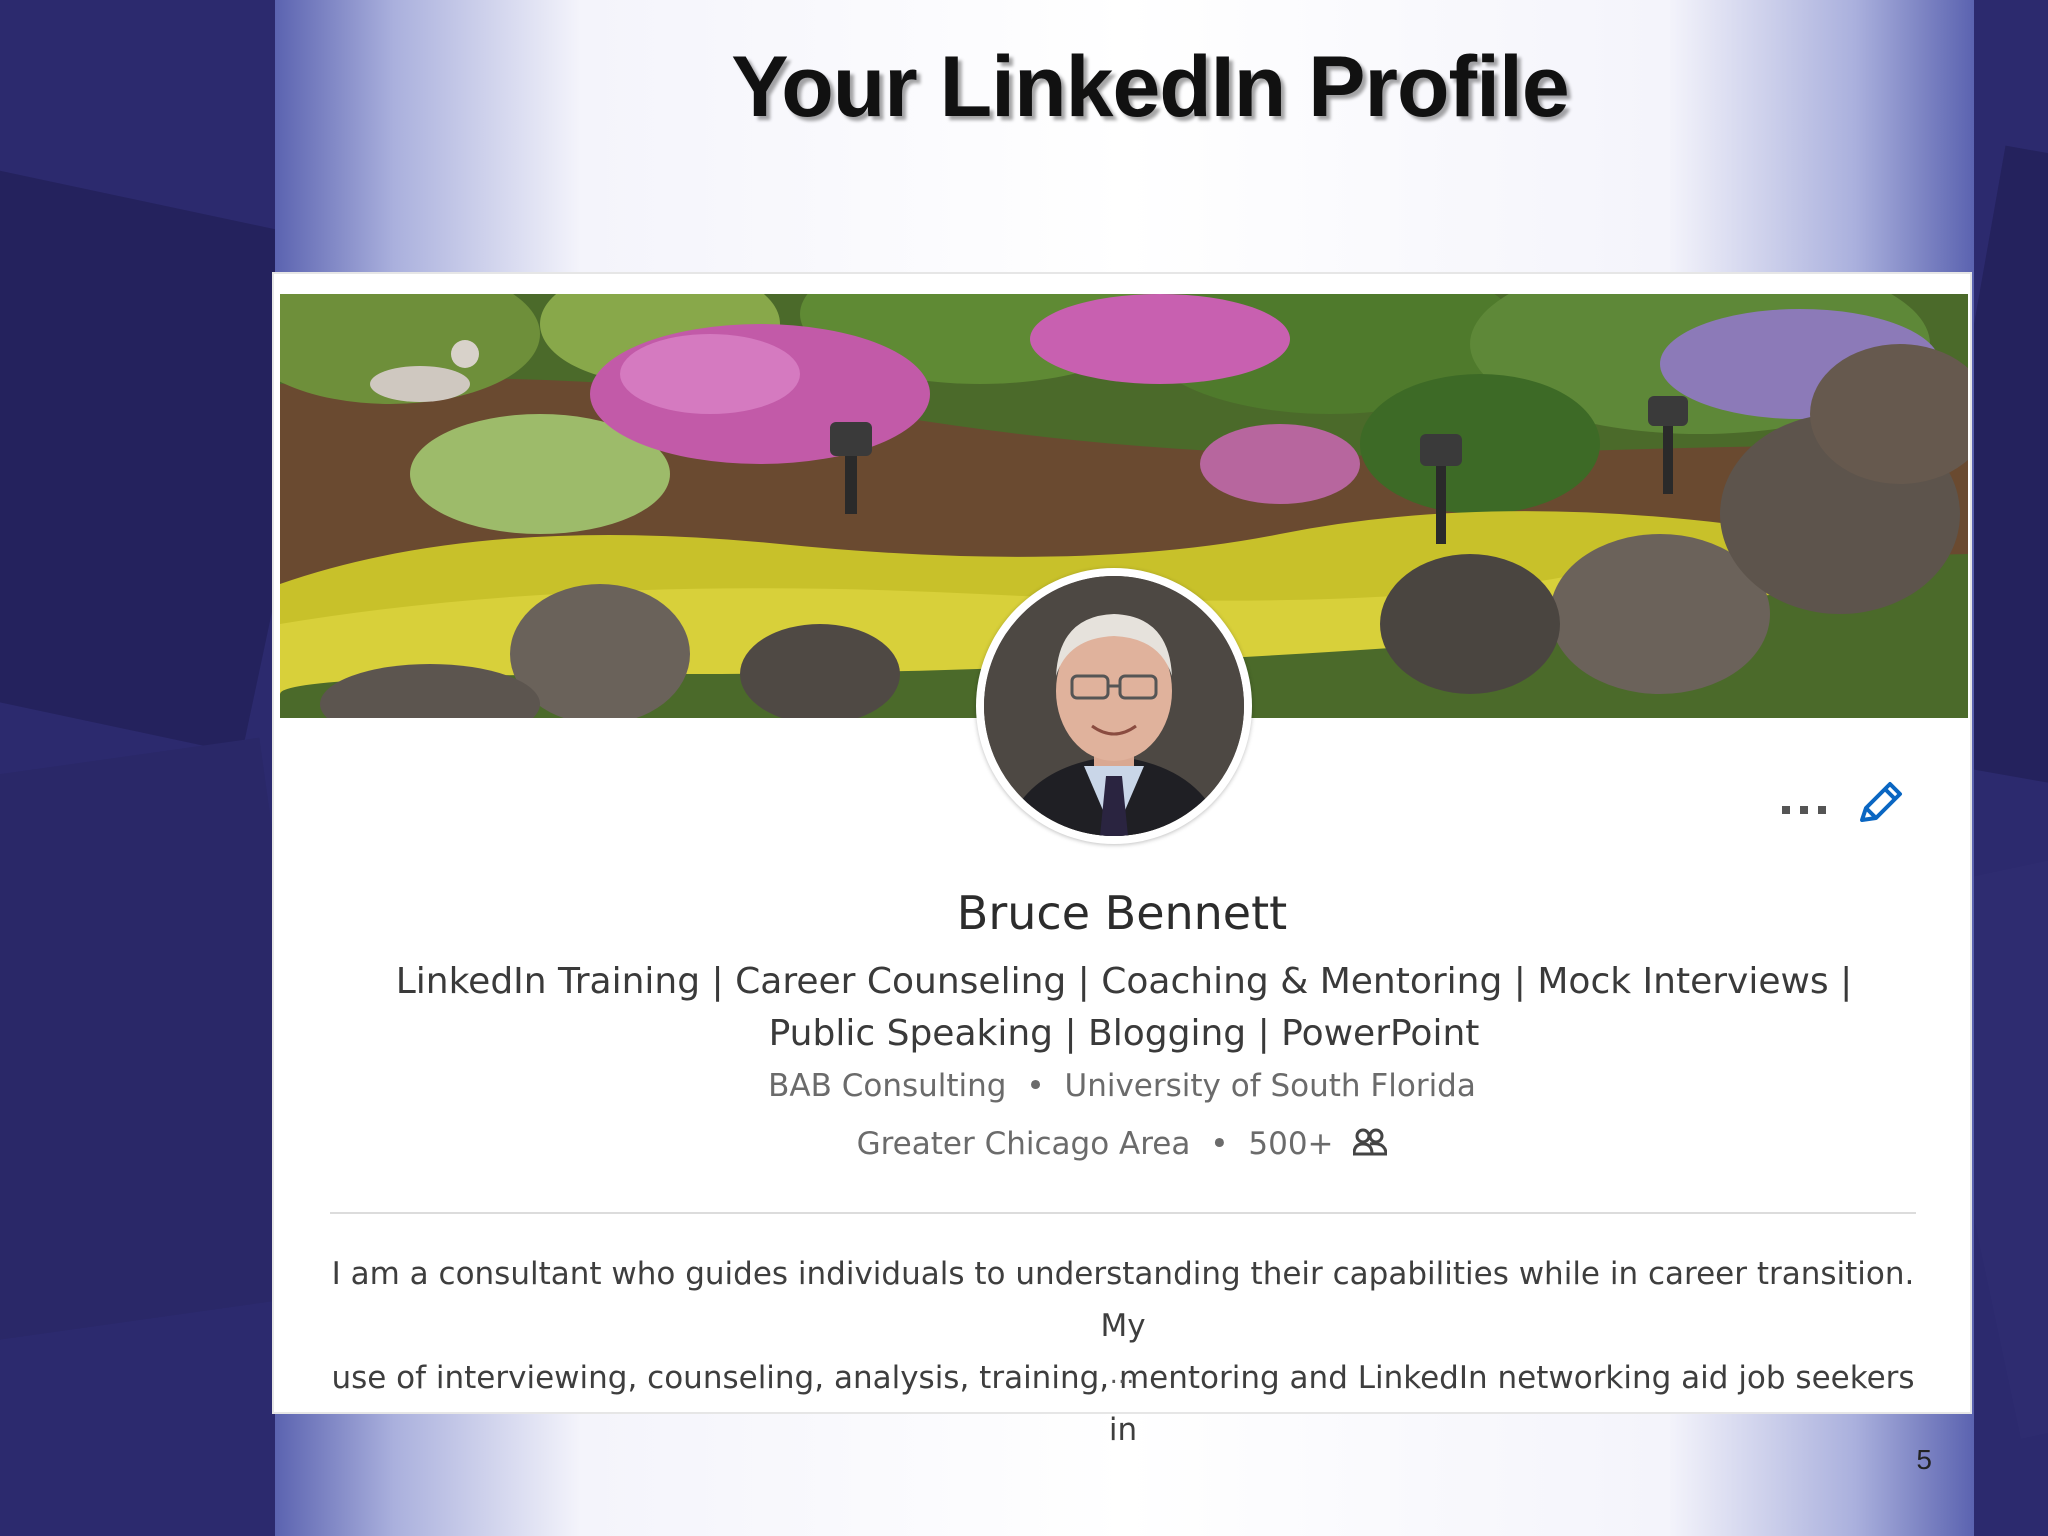  I want to click on profile-photo-image, so click(1114, 706).